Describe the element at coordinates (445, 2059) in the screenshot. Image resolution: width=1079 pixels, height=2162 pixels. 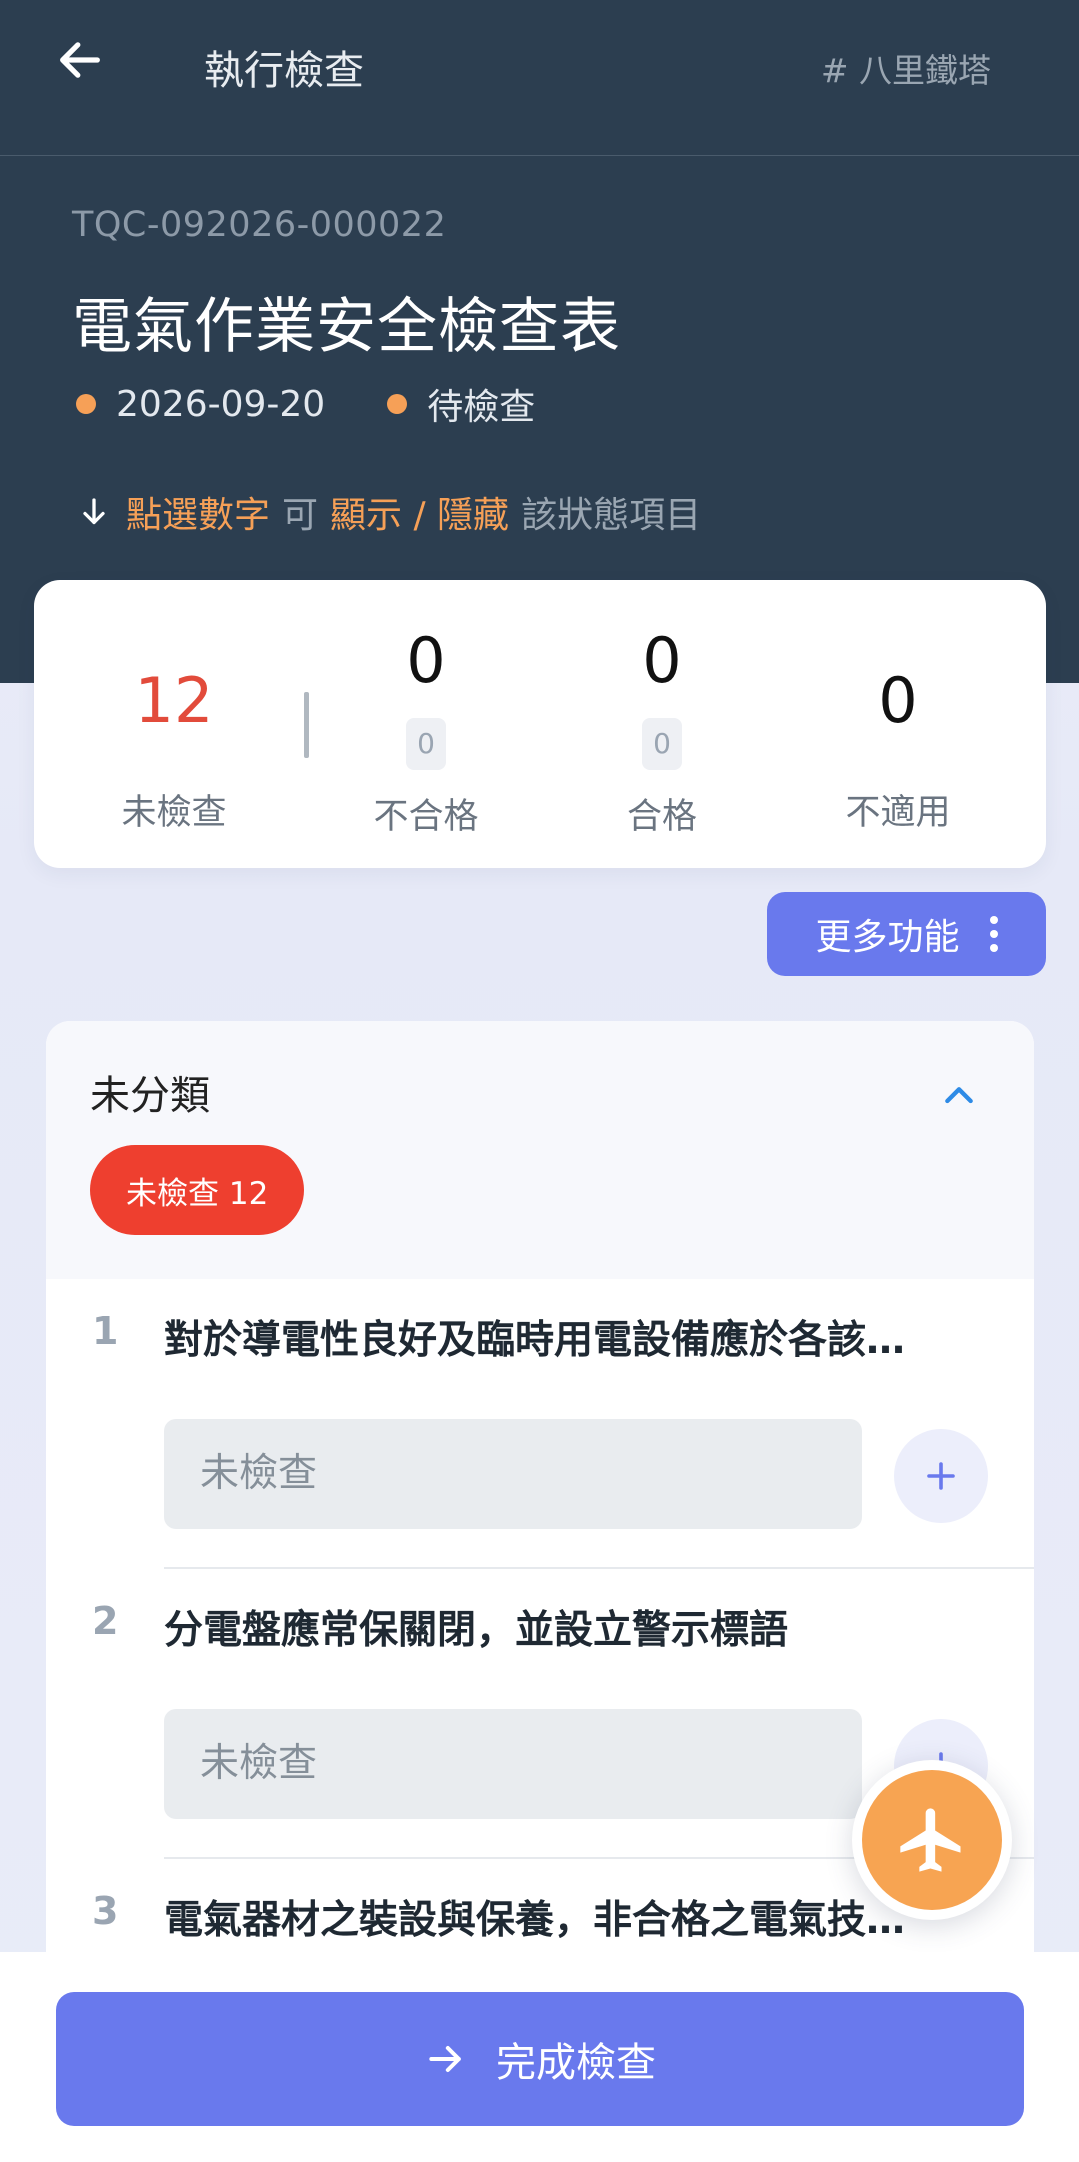
I see `arrow-right-icon` at that location.